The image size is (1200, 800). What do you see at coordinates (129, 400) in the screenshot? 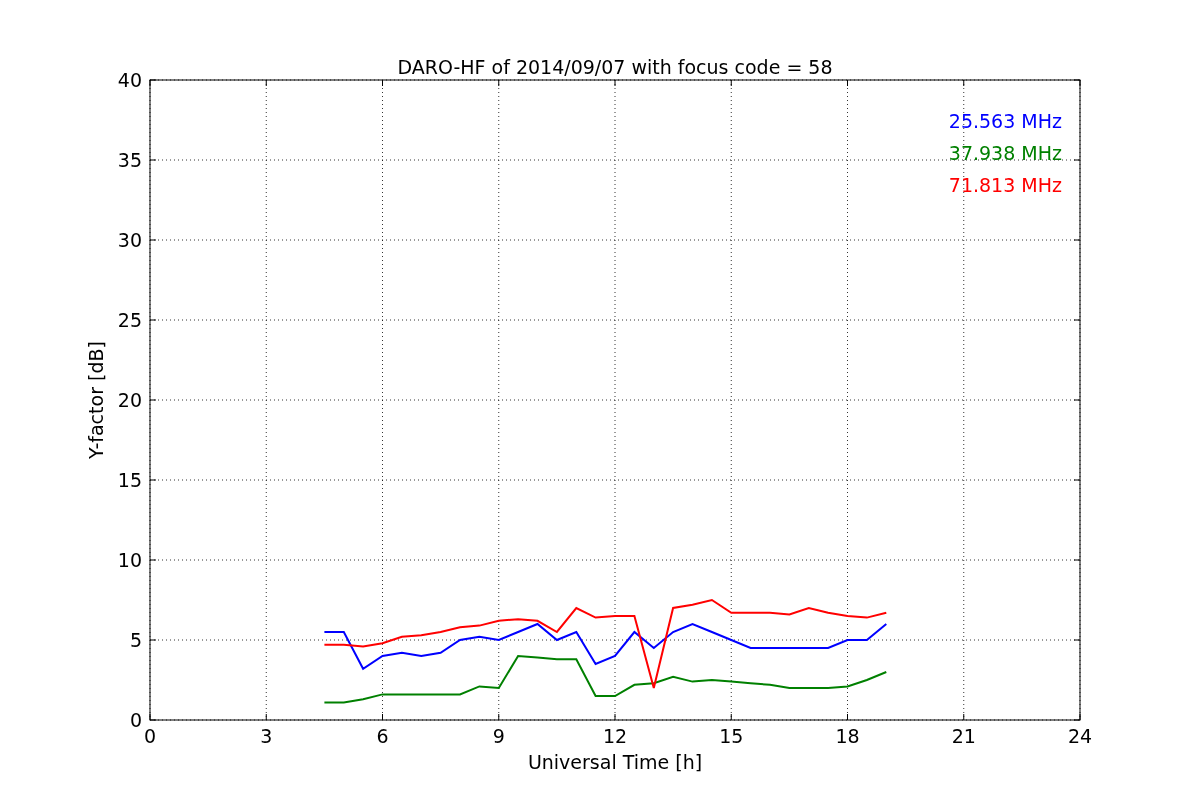
I see `y-tick-label: 20` at bounding box center [129, 400].